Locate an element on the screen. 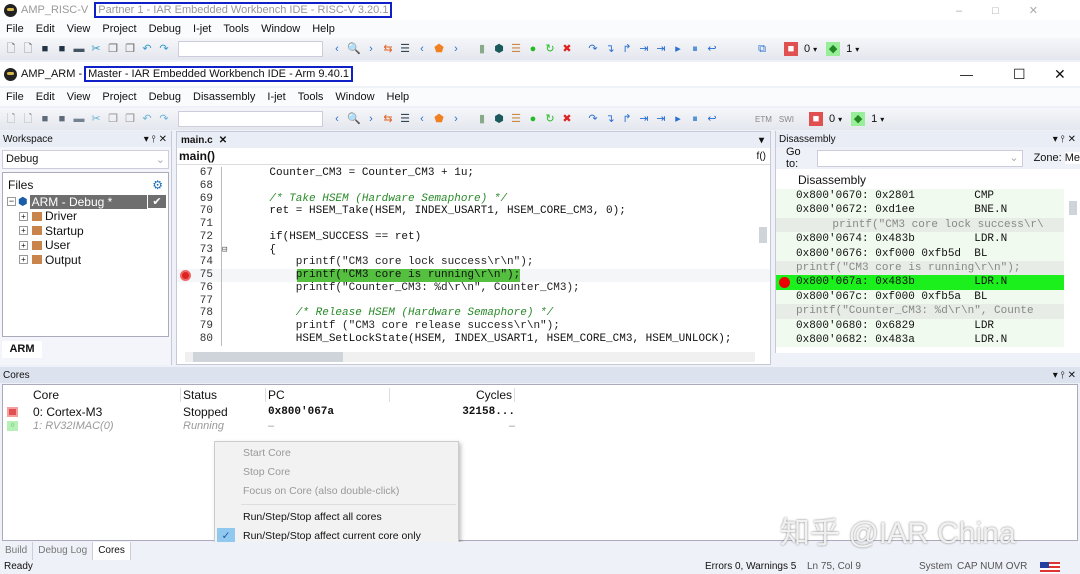  etm-button: ETM is located at coordinates (763, 119).